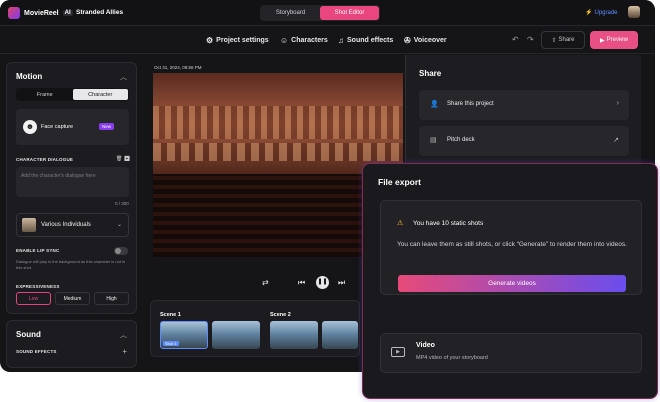 The image size is (660, 402). What do you see at coordinates (284, 40) in the screenshot?
I see `person-icon: ☺` at bounding box center [284, 40].